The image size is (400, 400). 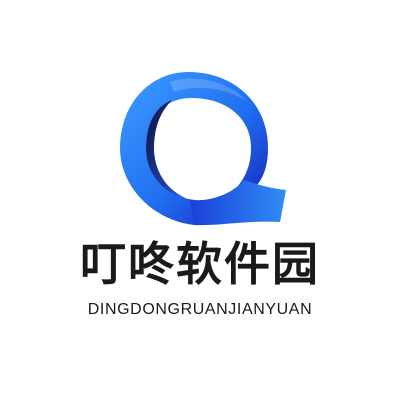 I want to click on logo-subtitle: DINGDONGRUANJIANYUAN, so click(x=200, y=309).